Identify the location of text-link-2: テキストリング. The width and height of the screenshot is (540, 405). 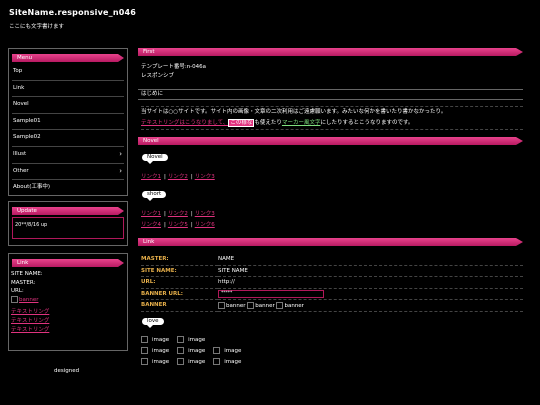
(30, 321).